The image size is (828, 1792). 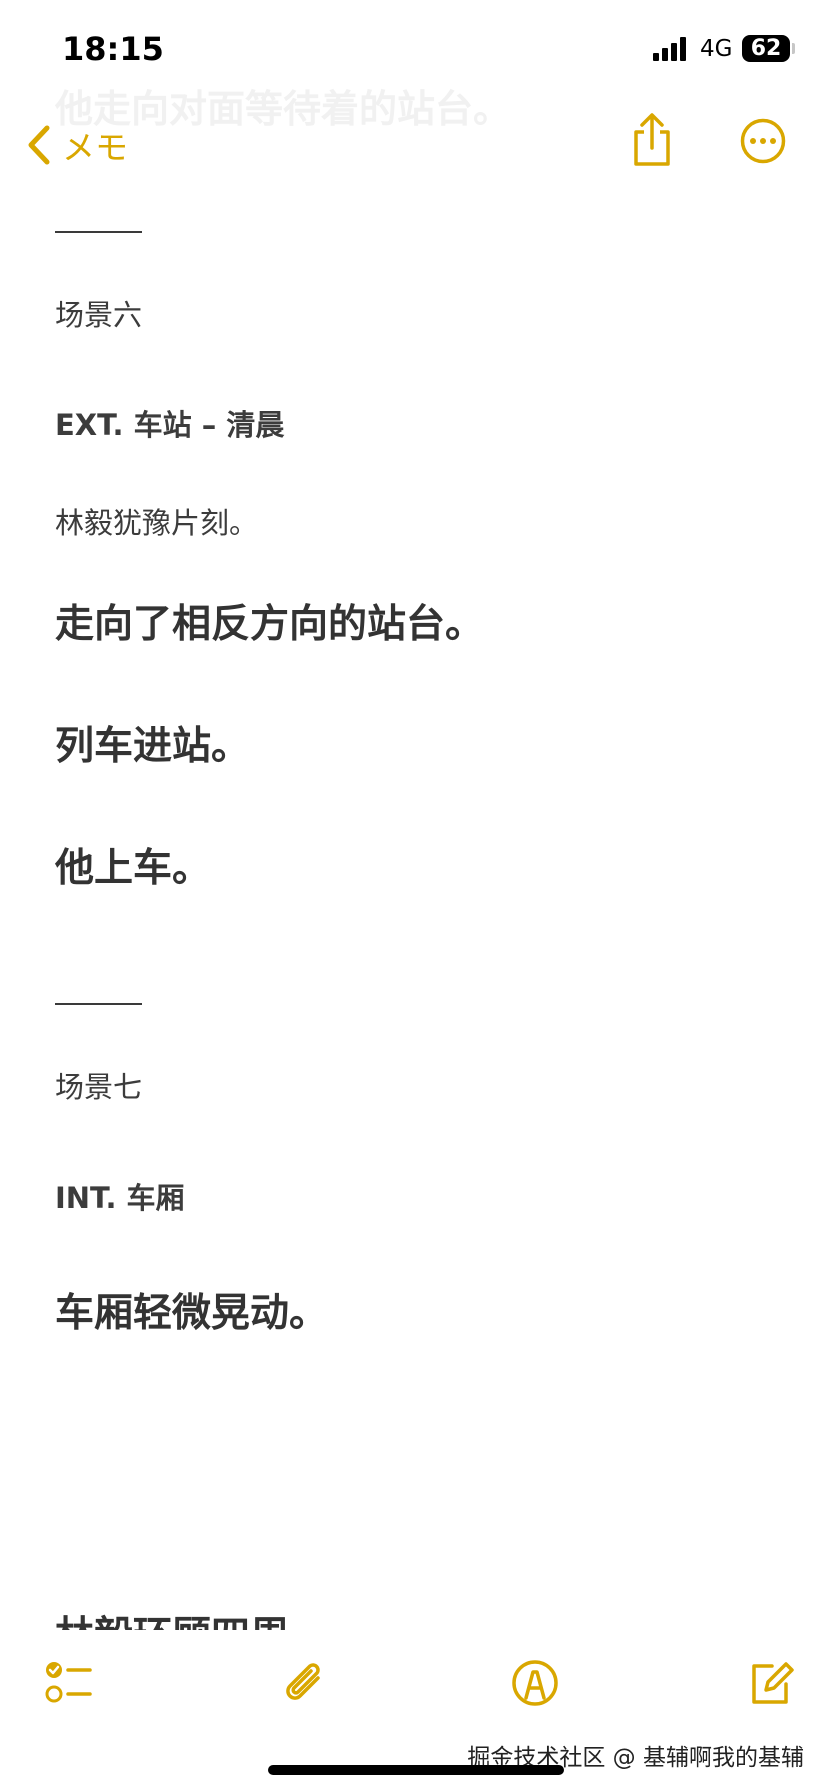 What do you see at coordinates (39, 145) in the screenshot?
I see `chevron-left-icon` at bounding box center [39, 145].